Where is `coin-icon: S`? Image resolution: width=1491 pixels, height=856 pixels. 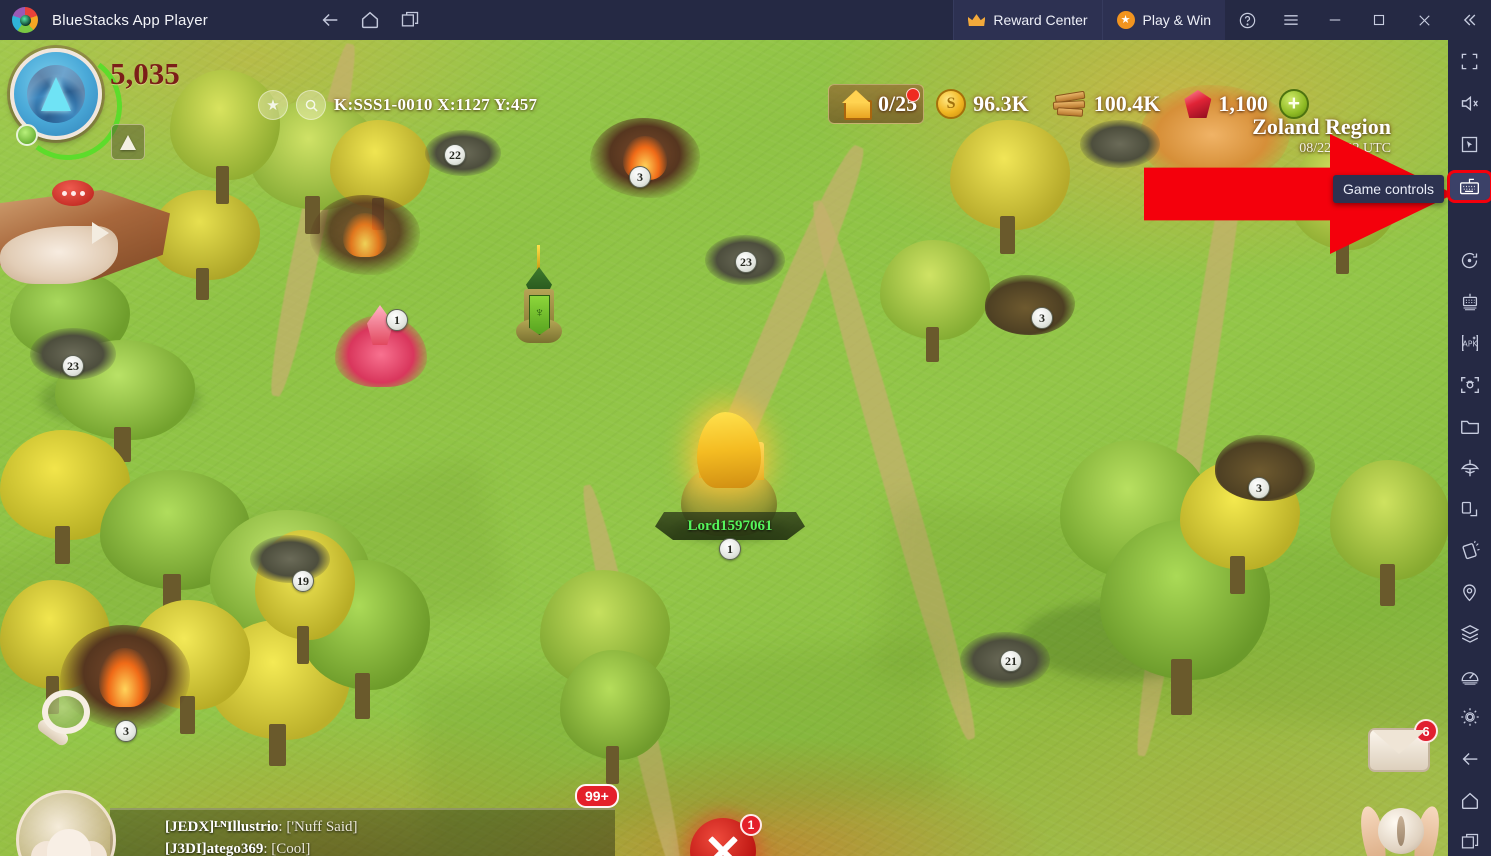
coin-icon: S is located at coordinates (951, 104).